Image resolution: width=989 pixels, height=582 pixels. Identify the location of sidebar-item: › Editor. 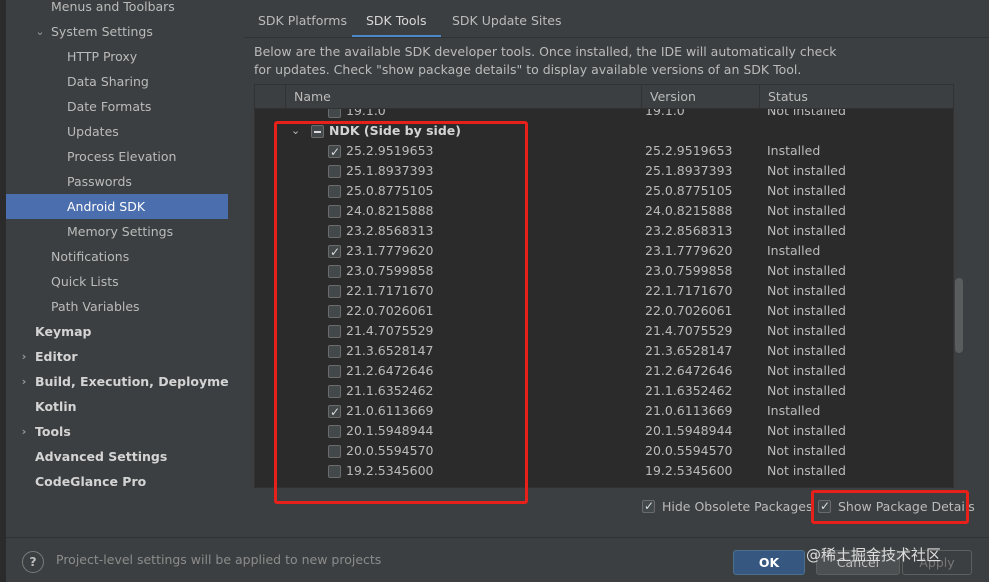
(117, 356).